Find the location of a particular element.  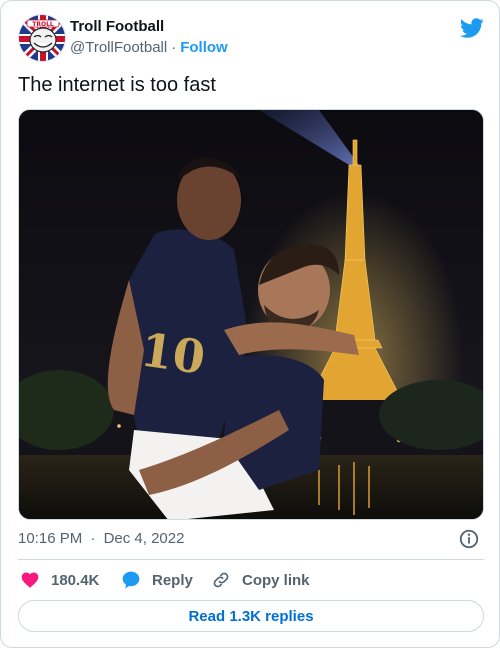

tweet-text: The internet is too fast is located at coordinates (117, 85).